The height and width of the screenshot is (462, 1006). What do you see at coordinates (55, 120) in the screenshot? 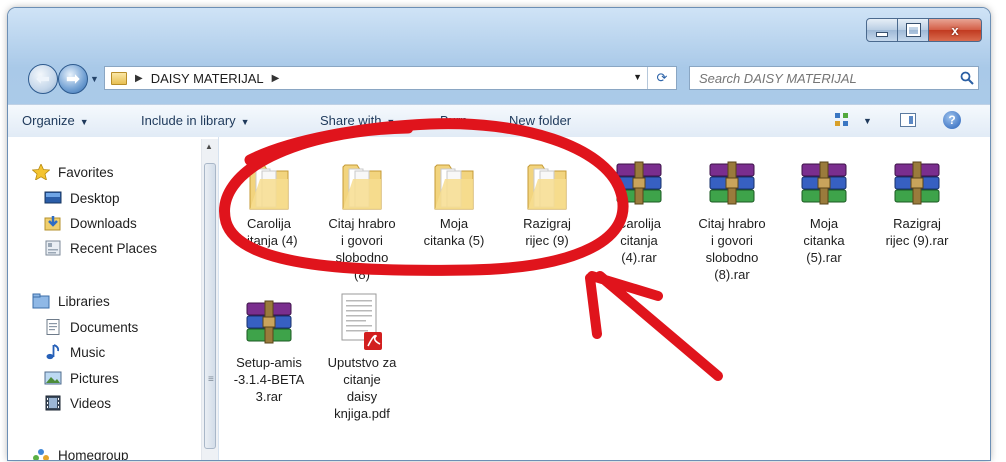
I see `organize-button: Organize ▼` at bounding box center [55, 120].